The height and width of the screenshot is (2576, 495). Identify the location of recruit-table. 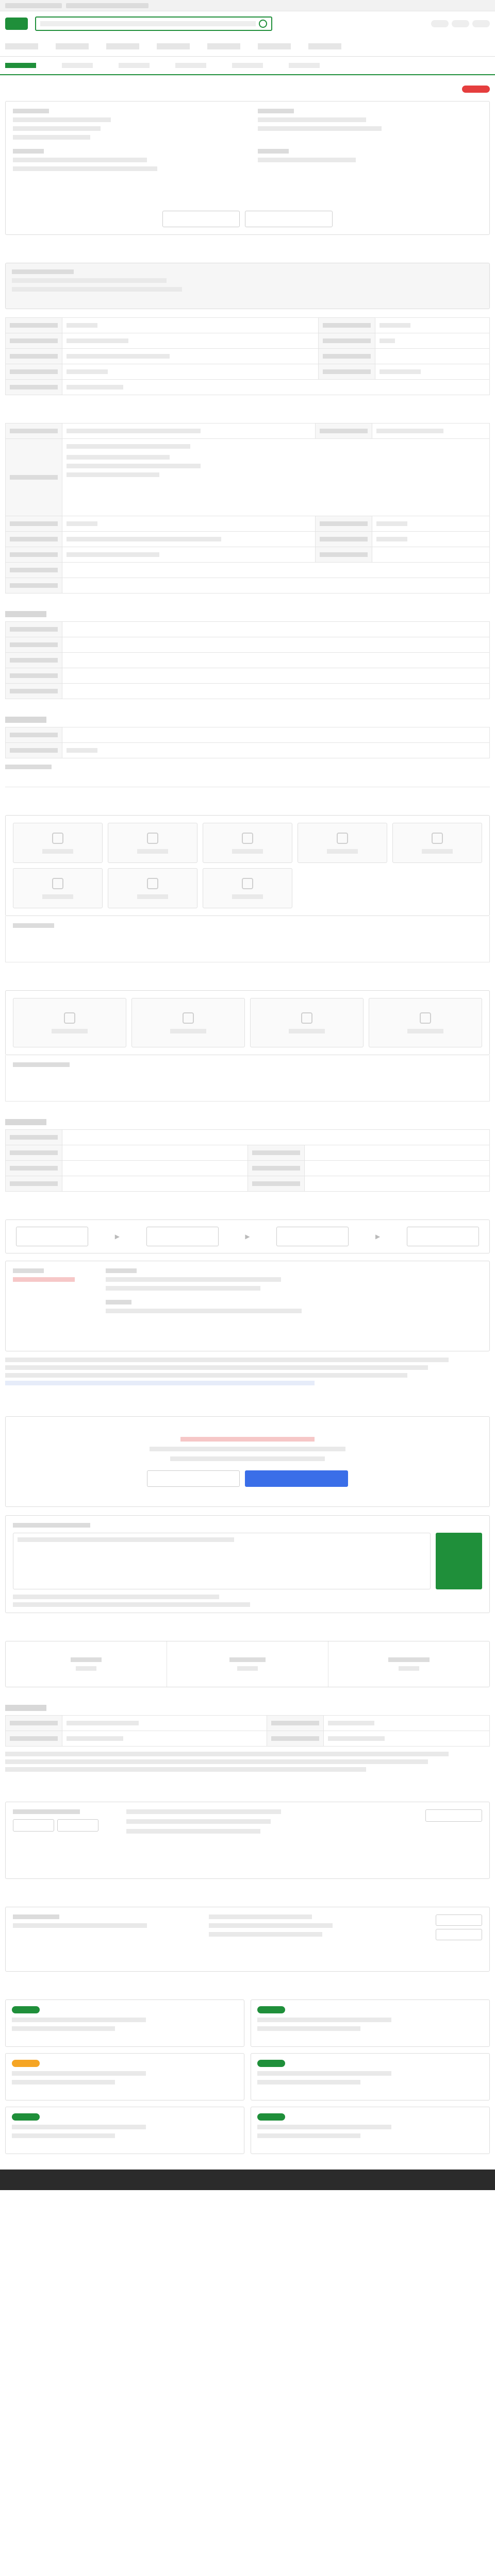
(247, 356).